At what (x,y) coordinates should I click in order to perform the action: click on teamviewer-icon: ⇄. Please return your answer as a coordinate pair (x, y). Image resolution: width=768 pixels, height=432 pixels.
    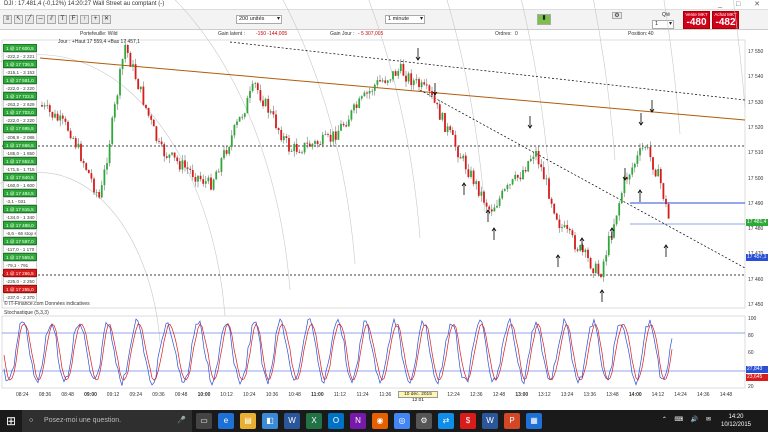
    Looking at the image, I should click on (446, 421).